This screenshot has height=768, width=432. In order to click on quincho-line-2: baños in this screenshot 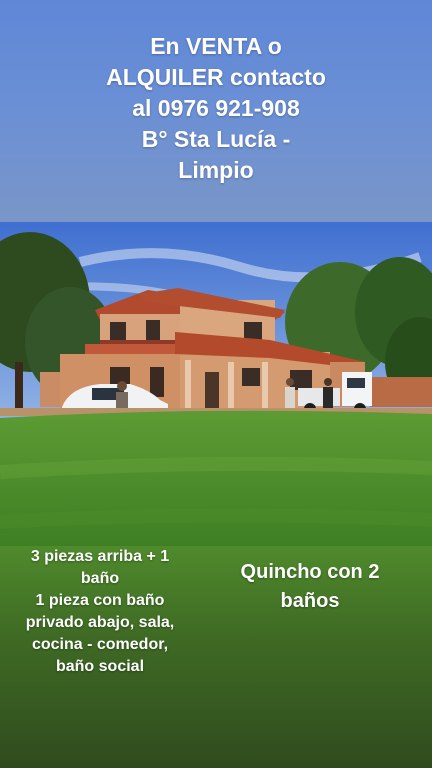, I will do `click(310, 601)`.